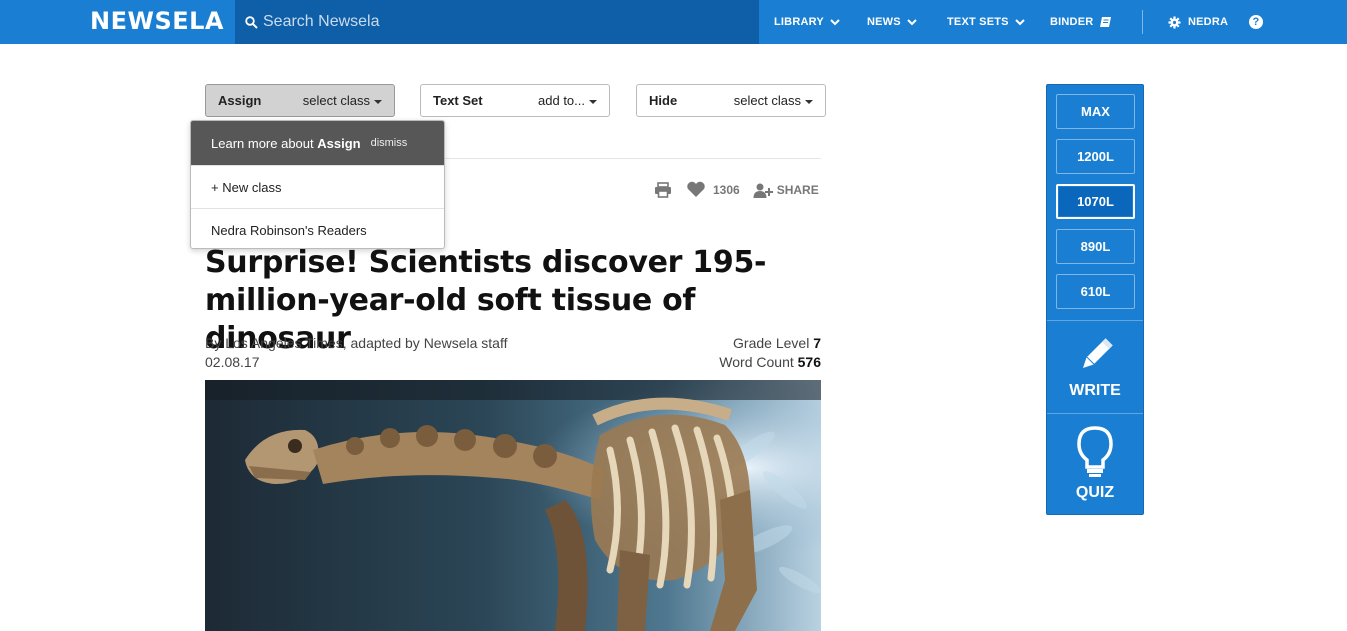 This screenshot has height=631, width=1347. Describe the element at coordinates (731, 100) in the screenshot. I see `hide-dropdown-button: Hide select class` at that location.